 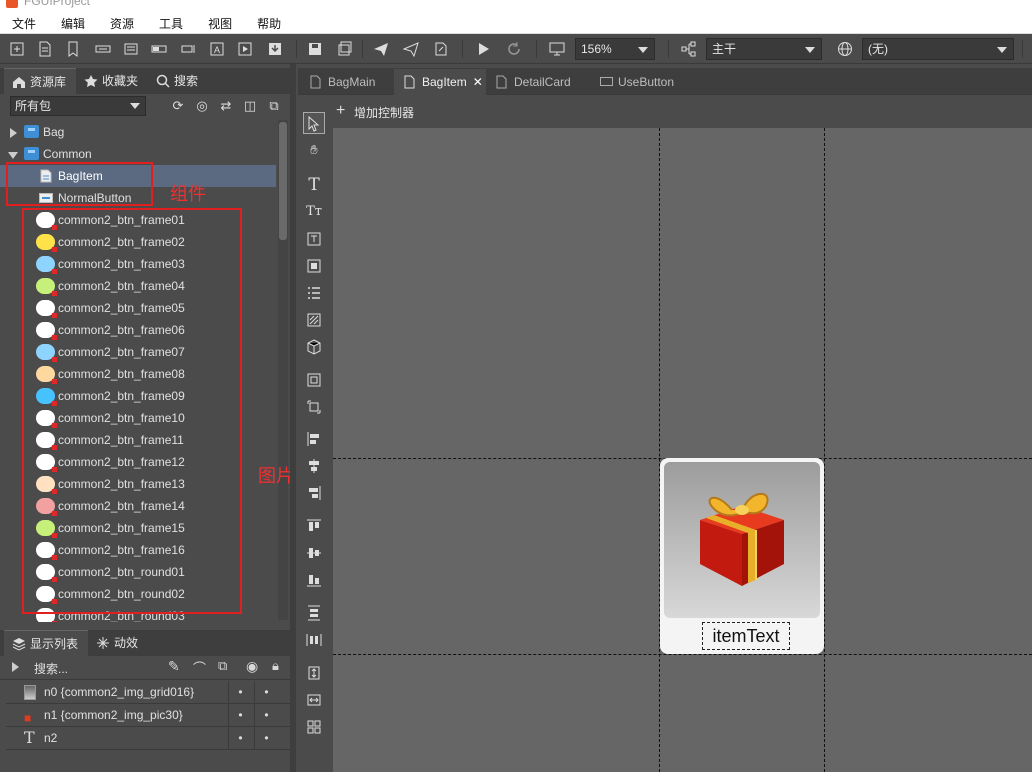 I want to click on gift-icon, so click(x=742, y=538).